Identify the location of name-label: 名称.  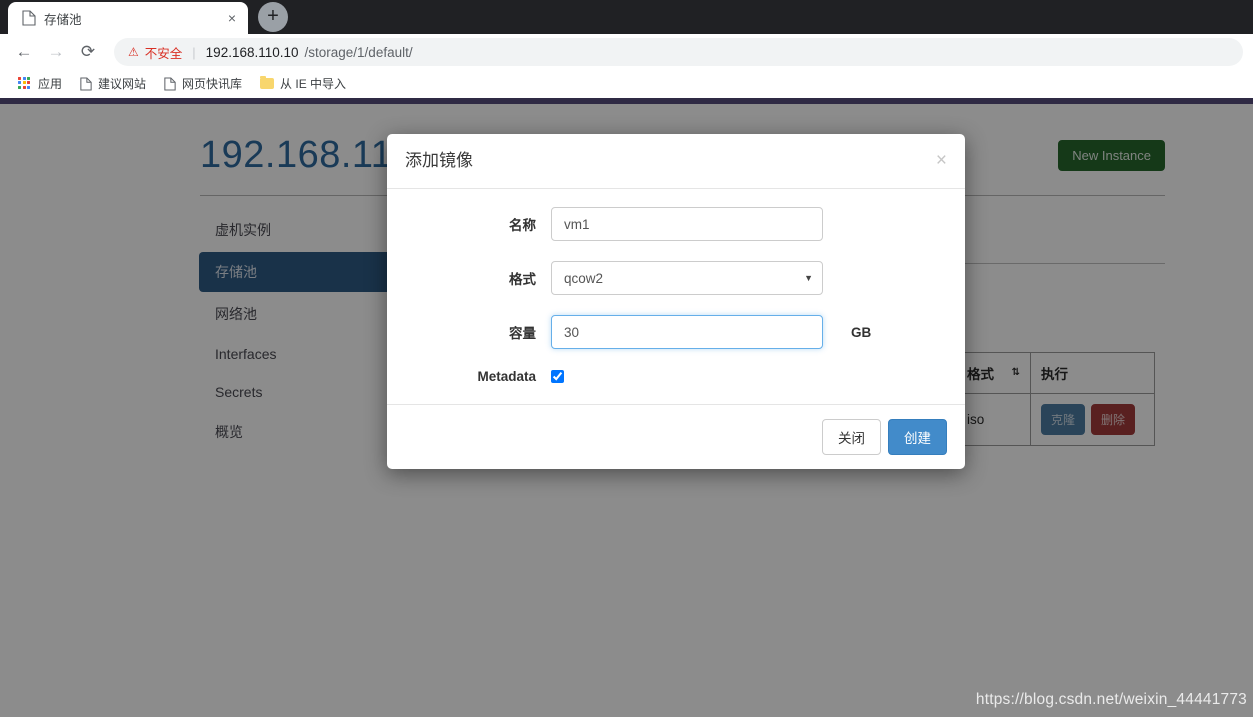
(522, 226).